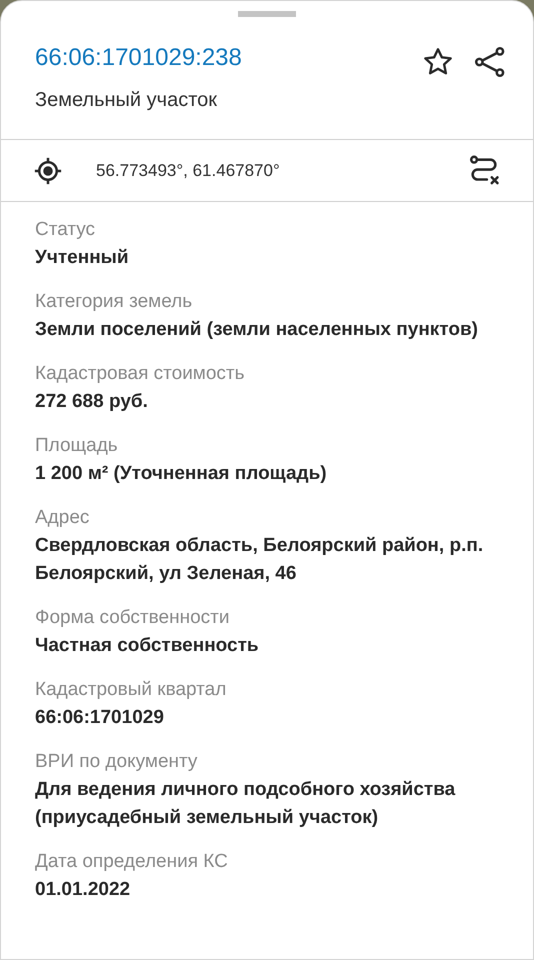 This screenshot has width=534, height=960. I want to click on share-icon, so click(490, 62).